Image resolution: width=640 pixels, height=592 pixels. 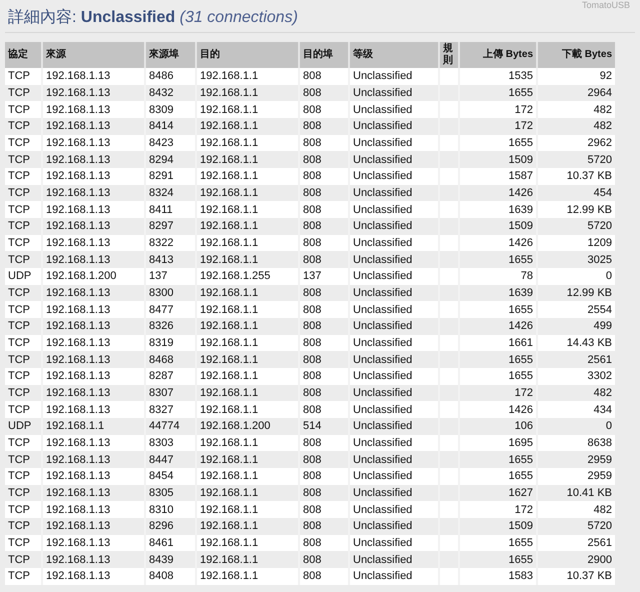 What do you see at coordinates (576, 243) in the screenshot?
I see `table-cell: 1209` at bounding box center [576, 243].